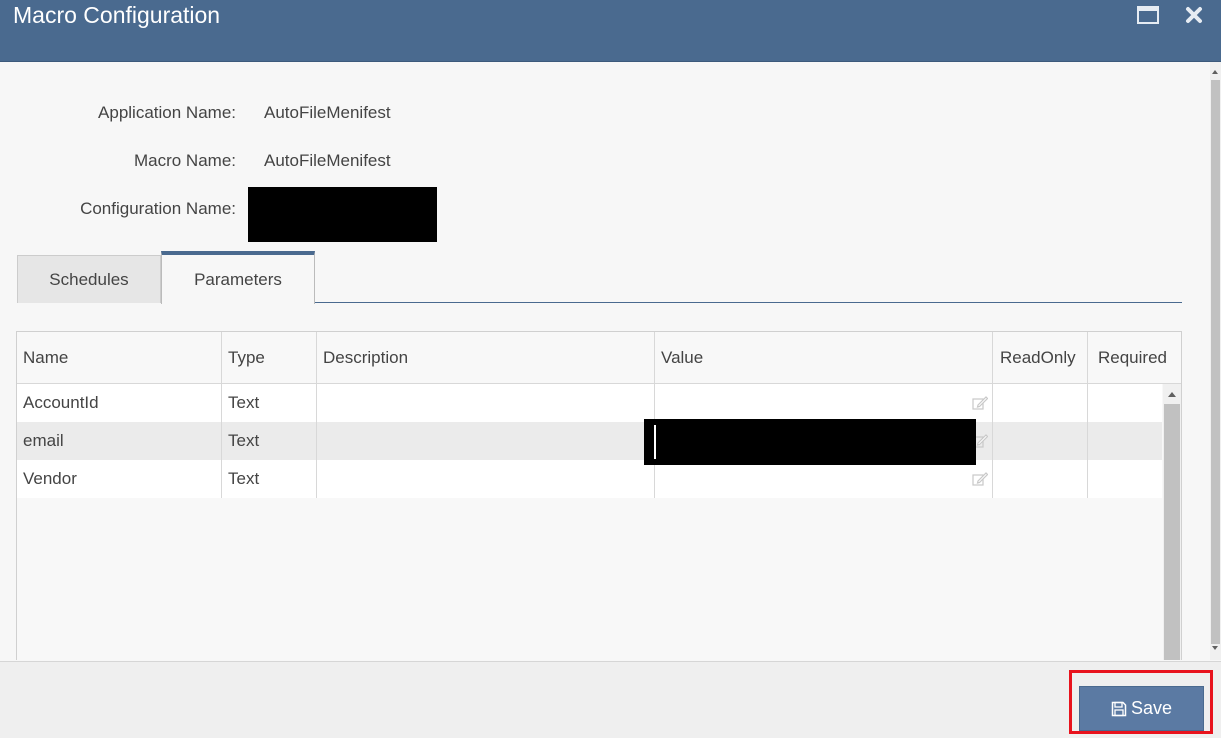 The width and height of the screenshot is (1221, 738). I want to click on save-button: Save, so click(1141, 708).